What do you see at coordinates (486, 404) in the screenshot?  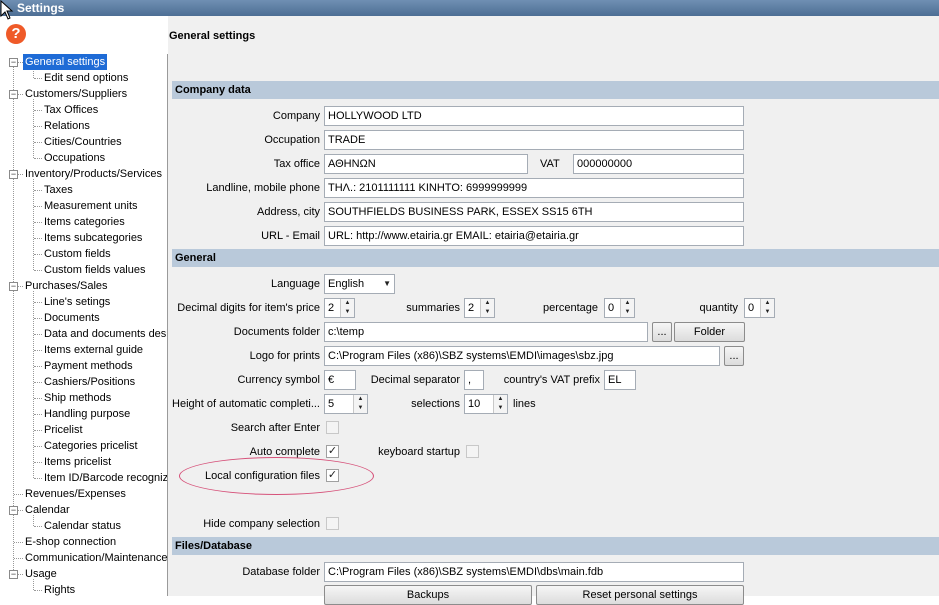 I see `selections-stepper: 10 ▲ ▼` at bounding box center [486, 404].